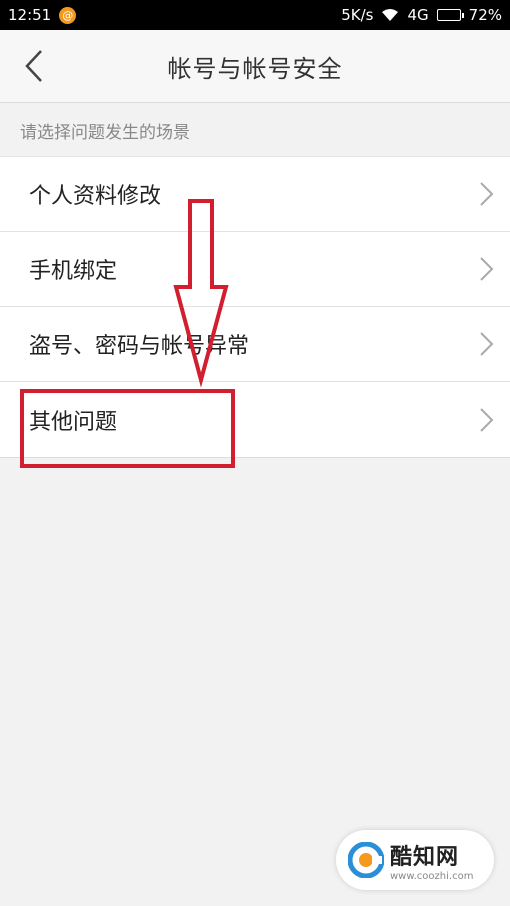 The image size is (510, 906). Describe the element at coordinates (73, 271) in the screenshot. I see `list-item-label: 手机绑定` at that location.